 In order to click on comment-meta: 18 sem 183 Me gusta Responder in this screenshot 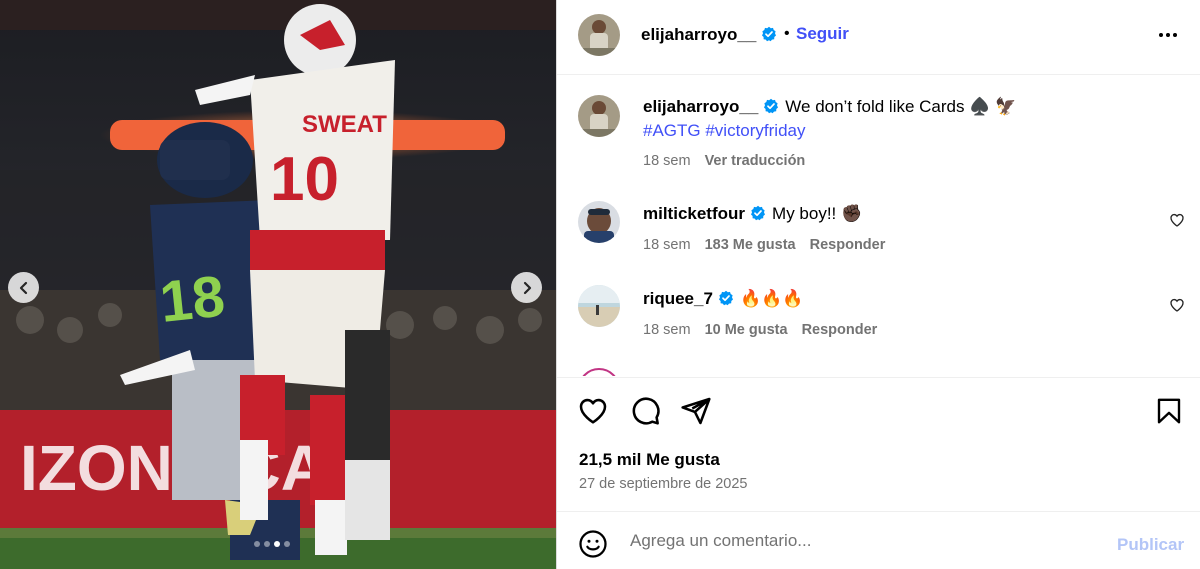, I will do `click(764, 245)`.